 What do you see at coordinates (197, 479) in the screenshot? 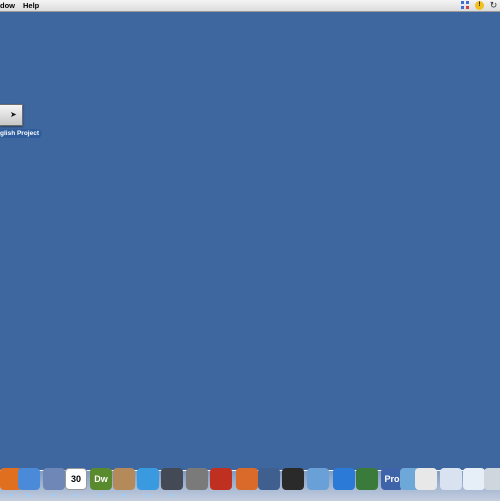
I see `utility-icon` at bounding box center [197, 479].